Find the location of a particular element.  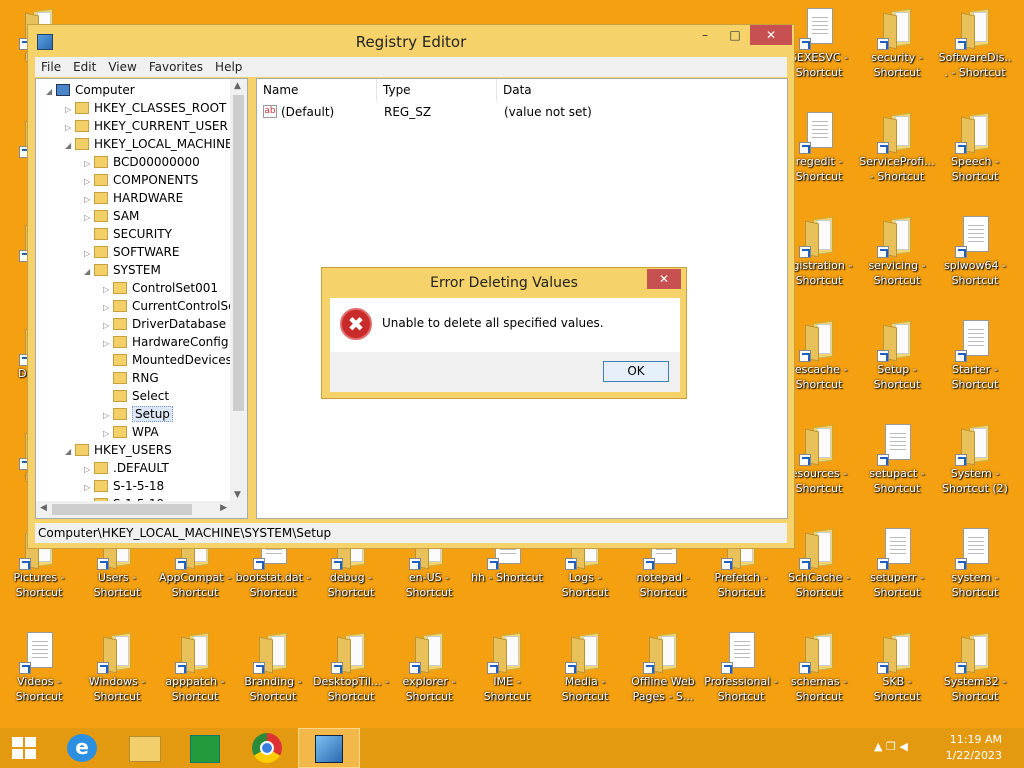

taskbar-store is located at coordinates (205, 748).